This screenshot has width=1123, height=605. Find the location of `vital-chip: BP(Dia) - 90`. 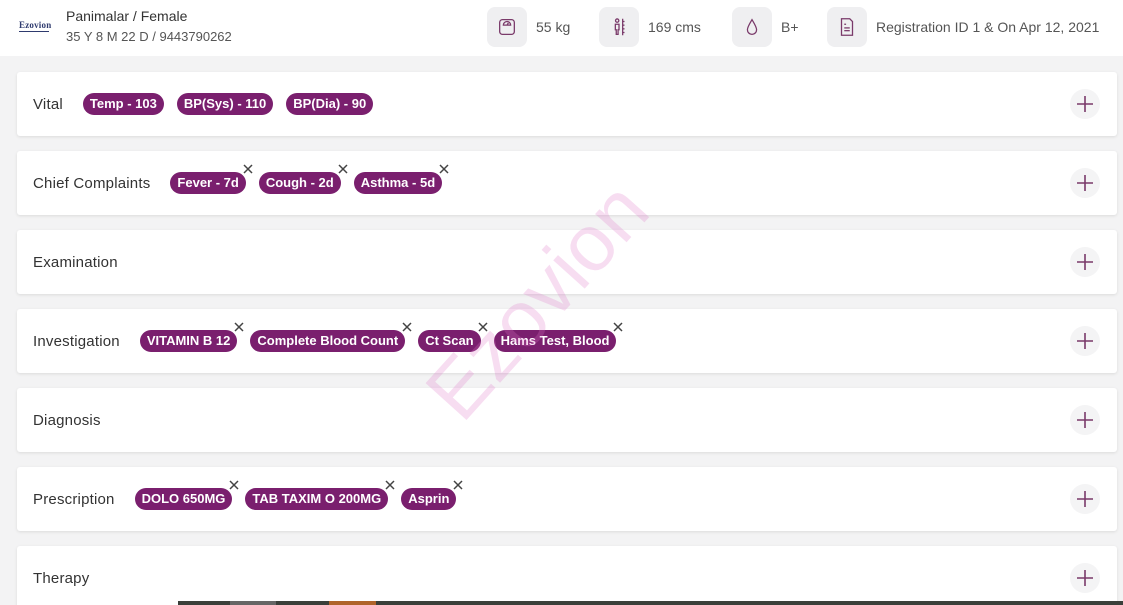

vital-chip: BP(Dia) - 90 is located at coordinates (330, 104).